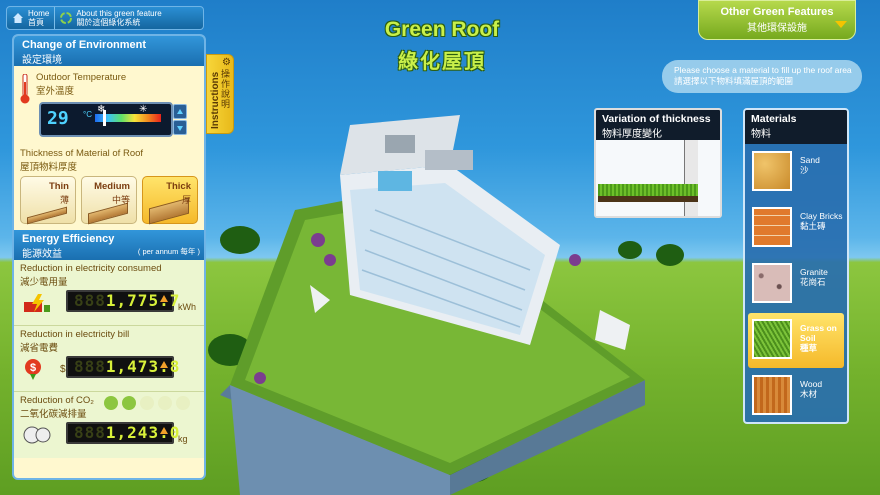 This screenshot has height=495, width=880. What do you see at coordinates (809, 394) in the screenshot?
I see `material-wood-label-zh: 木材` at bounding box center [809, 394].